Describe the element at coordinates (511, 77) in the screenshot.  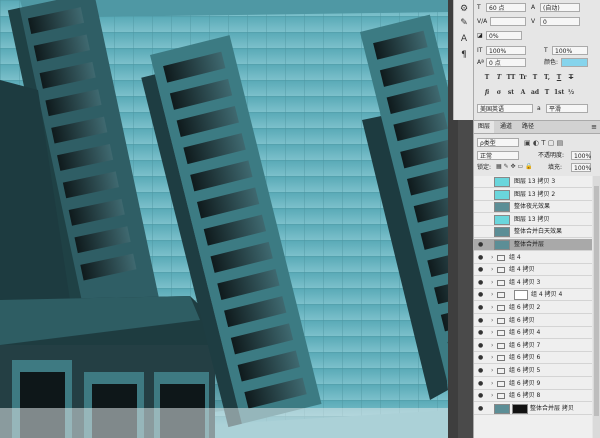
I see `all-caps-button: TT` at that location.